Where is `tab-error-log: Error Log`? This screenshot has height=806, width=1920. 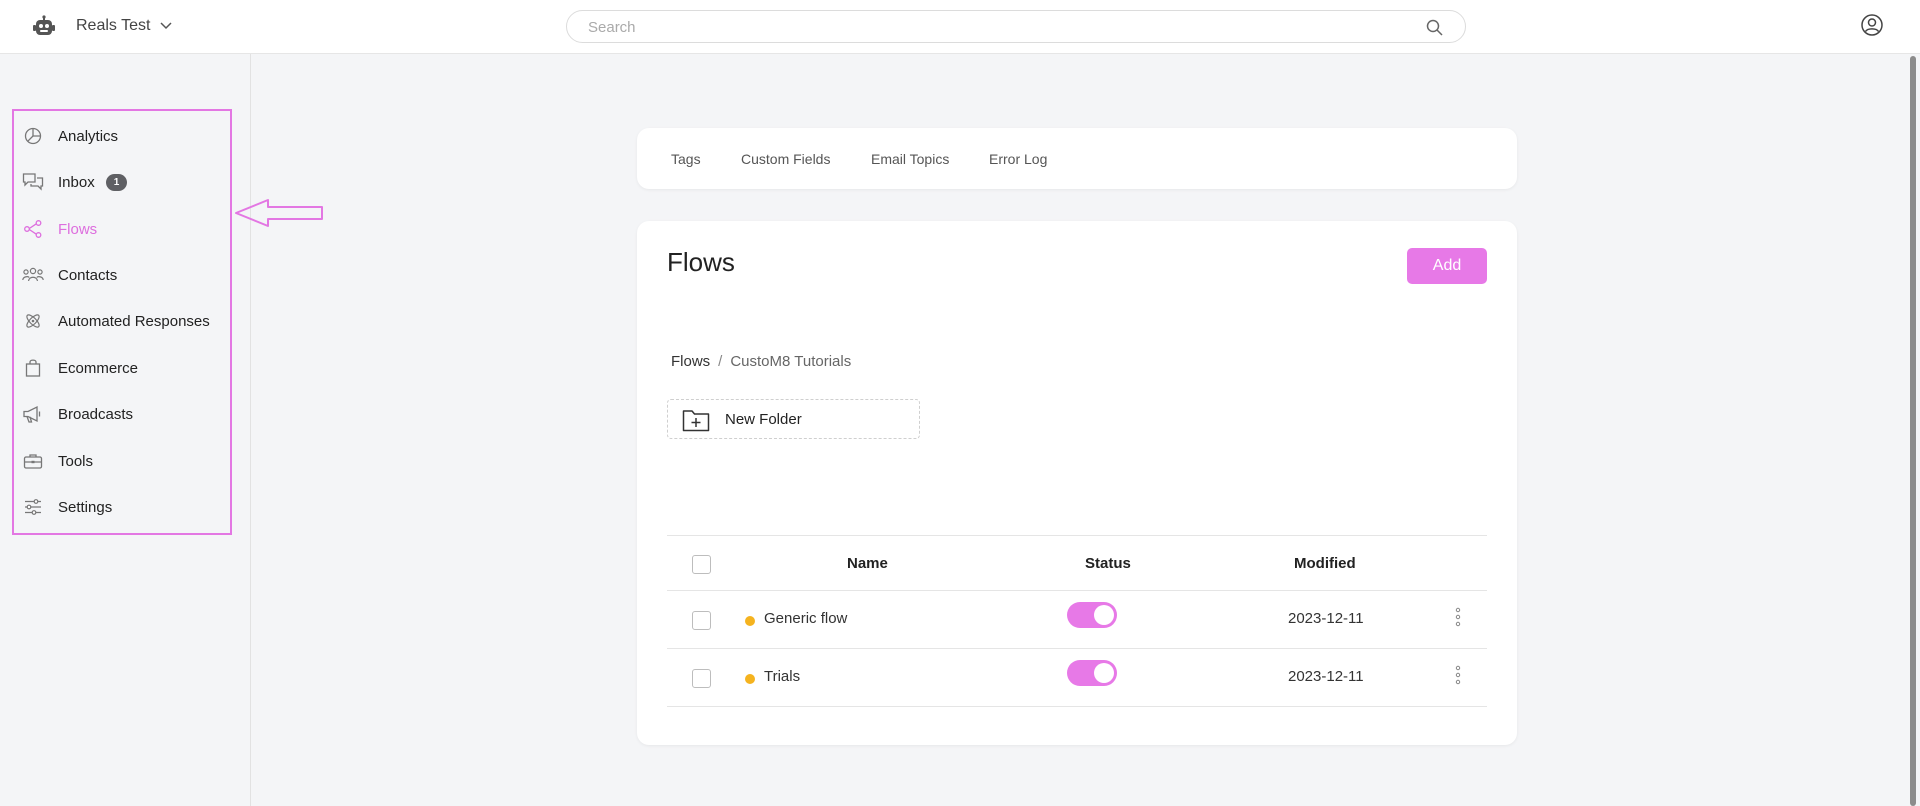
tab-error-log: Error Log is located at coordinates (1018, 159).